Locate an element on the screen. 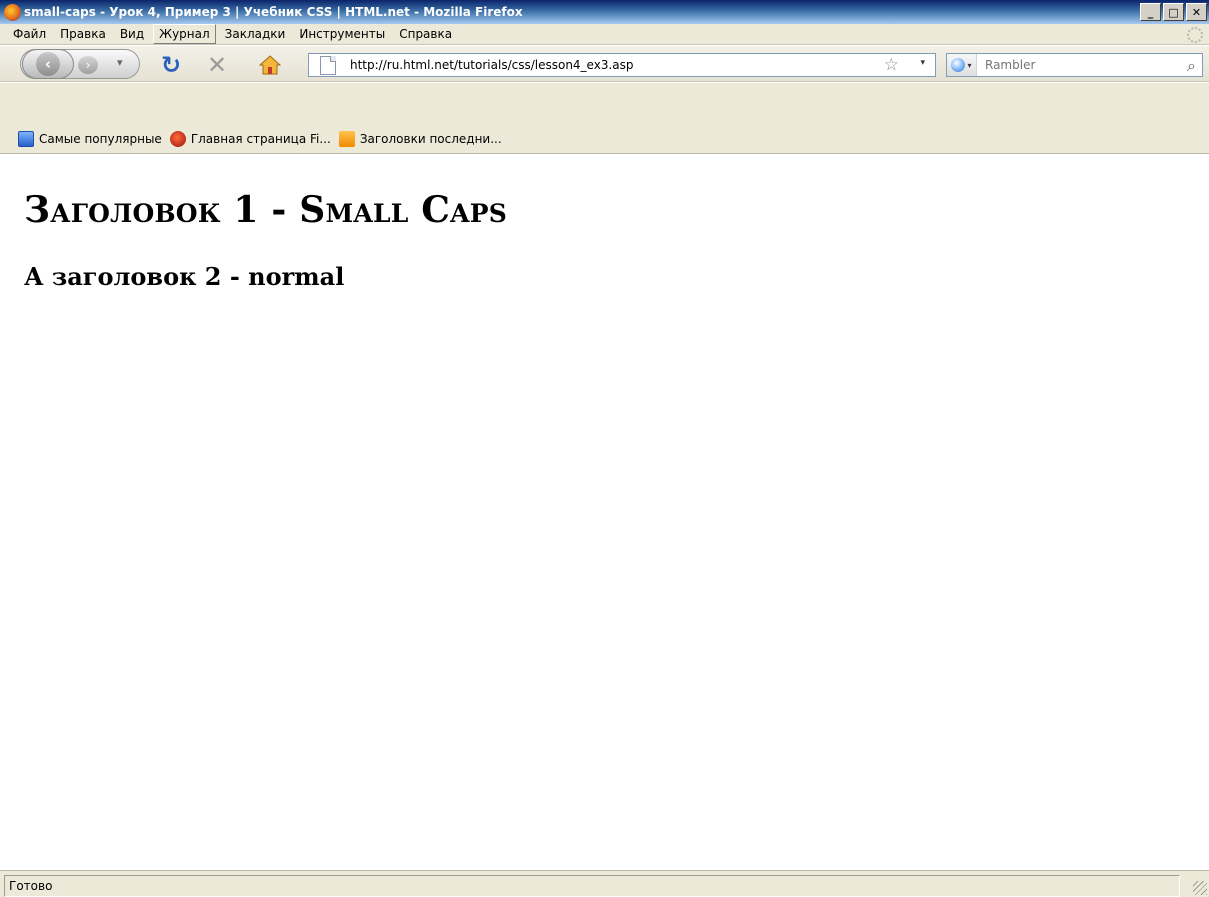 Image resolution: width=1209 pixels, height=897 pixels. firefox-icon is located at coordinates (177, 139).